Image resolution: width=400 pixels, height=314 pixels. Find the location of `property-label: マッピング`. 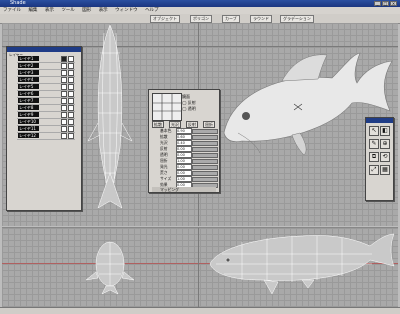

property-label: マッピング is located at coordinates (169, 189).